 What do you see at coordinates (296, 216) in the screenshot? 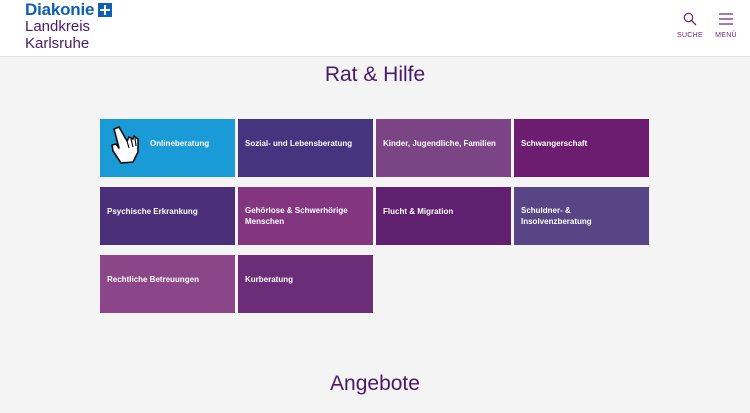
I see `tile-label: Gehörlose & Schwerhörige Menschen` at bounding box center [296, 216].